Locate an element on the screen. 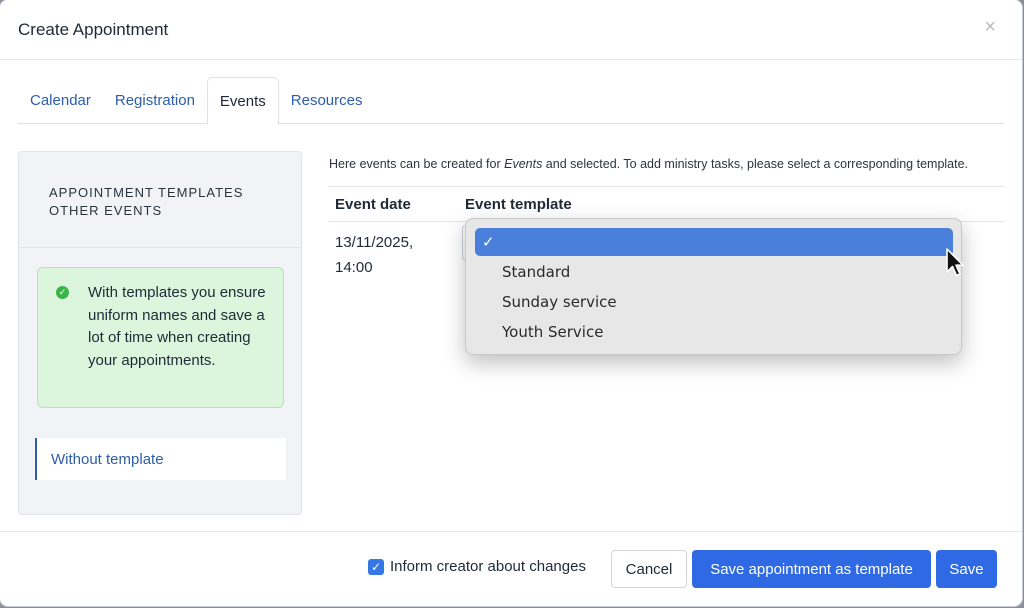 The image size is (1024, 608). sidebar-heading-line1: APPOINTMENT TEMPLATES is located at coordinates (146, 192).